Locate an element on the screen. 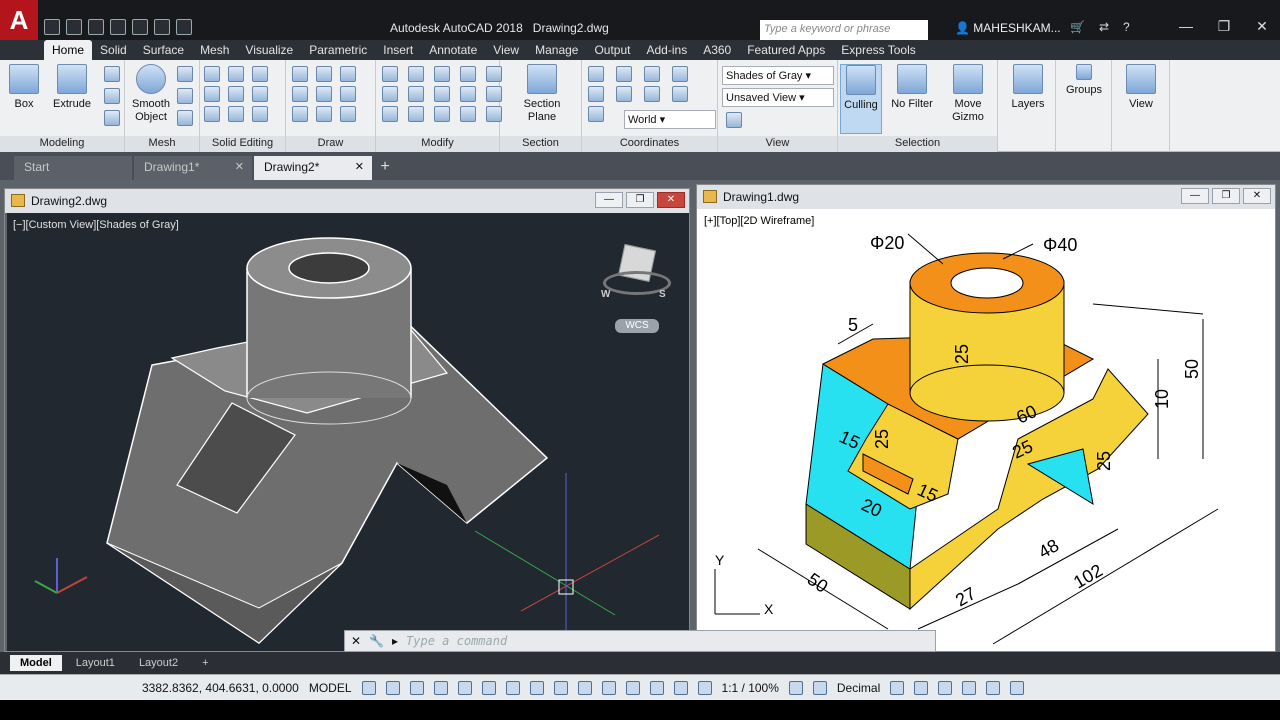  object-snap-icon is located at coordinates (512, 687).